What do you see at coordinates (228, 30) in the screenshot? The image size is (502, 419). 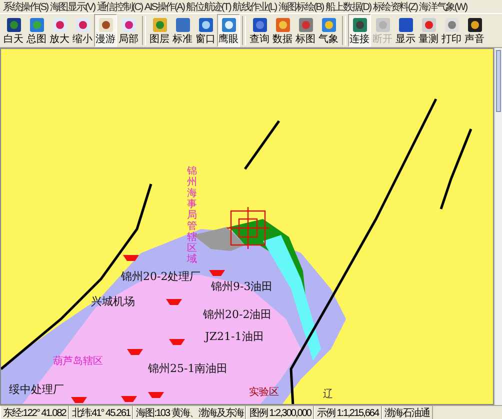 I see `toolbar-button: 鹰眼` at bounding box center [228, 30].